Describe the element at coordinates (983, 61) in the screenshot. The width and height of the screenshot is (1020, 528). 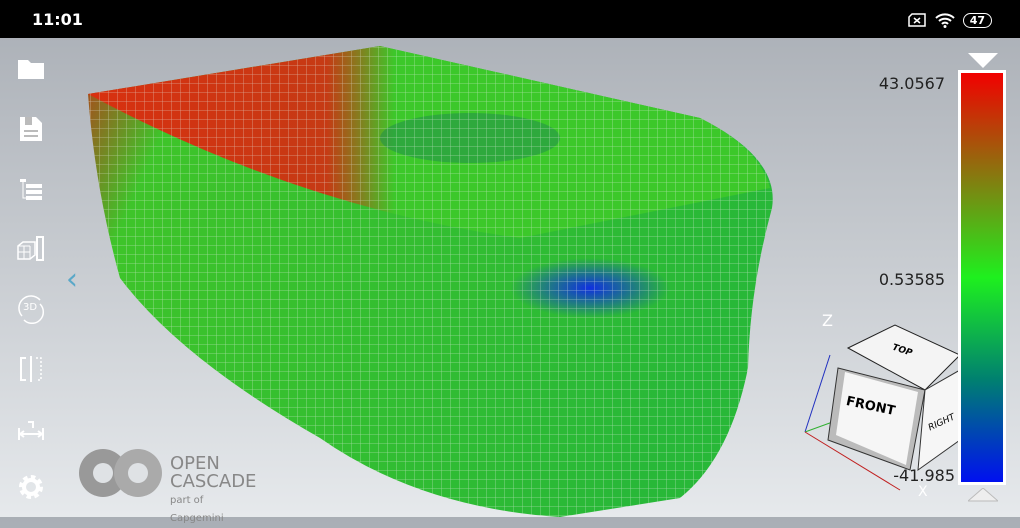
I see `scale-max-handle-icon` at that location.